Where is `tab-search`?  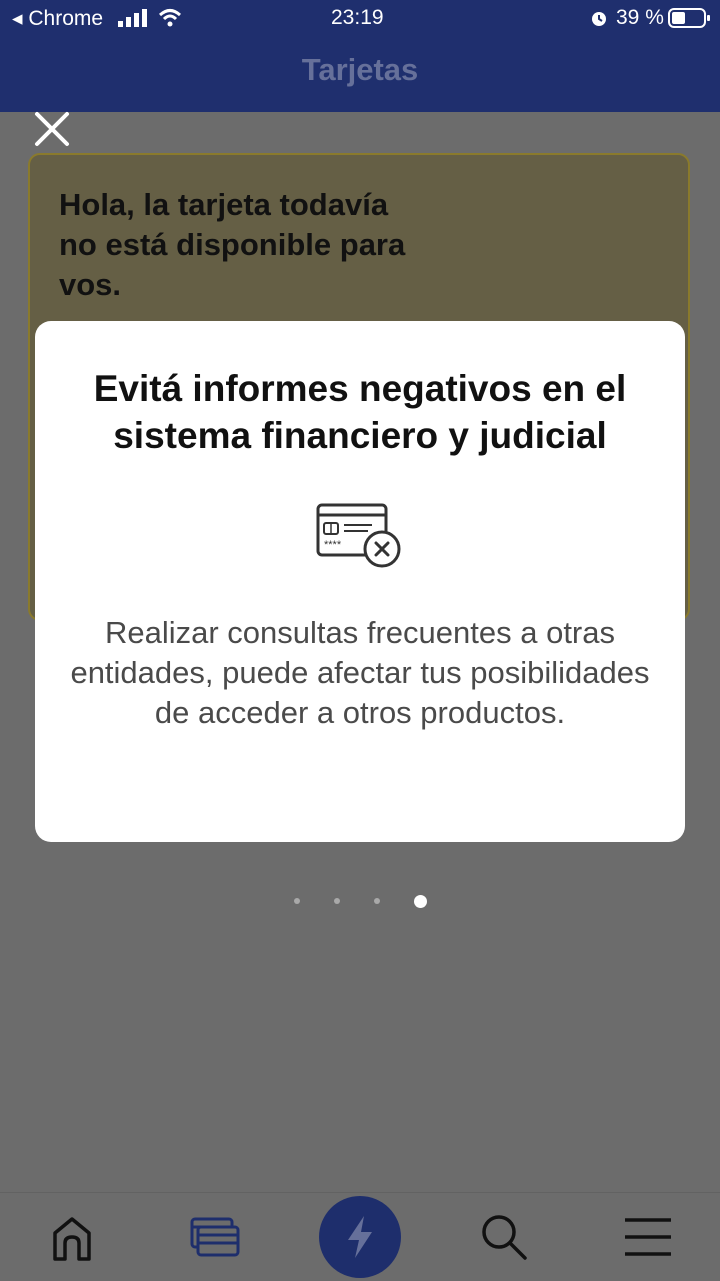 tab-search is located at coordinates (503, 1237).